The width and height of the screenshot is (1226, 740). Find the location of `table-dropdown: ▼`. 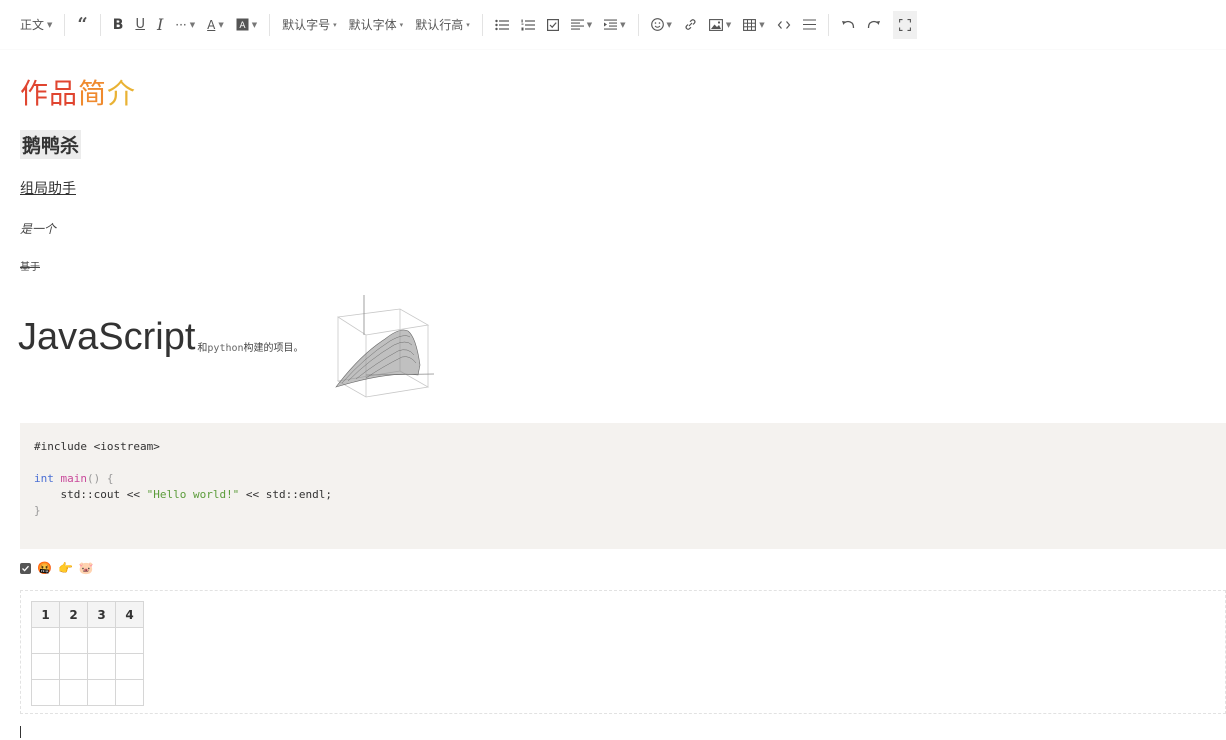

table-dropdown: ▼ is located at coordinates (753, 25).